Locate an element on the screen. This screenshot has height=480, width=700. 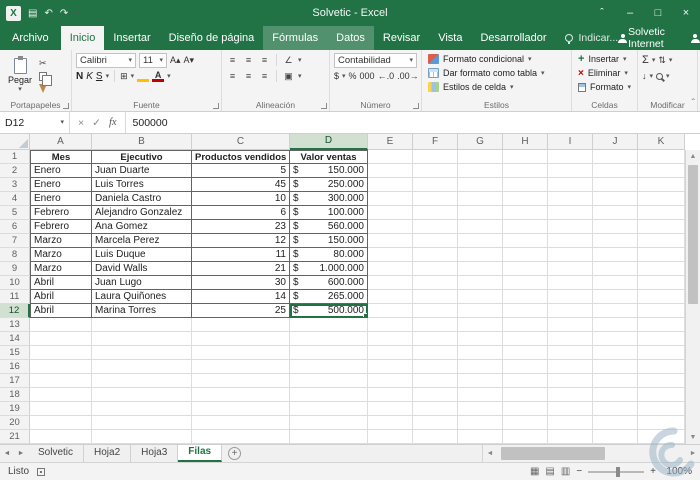
row-header-6: 6 is located at coordinates (15, 227).